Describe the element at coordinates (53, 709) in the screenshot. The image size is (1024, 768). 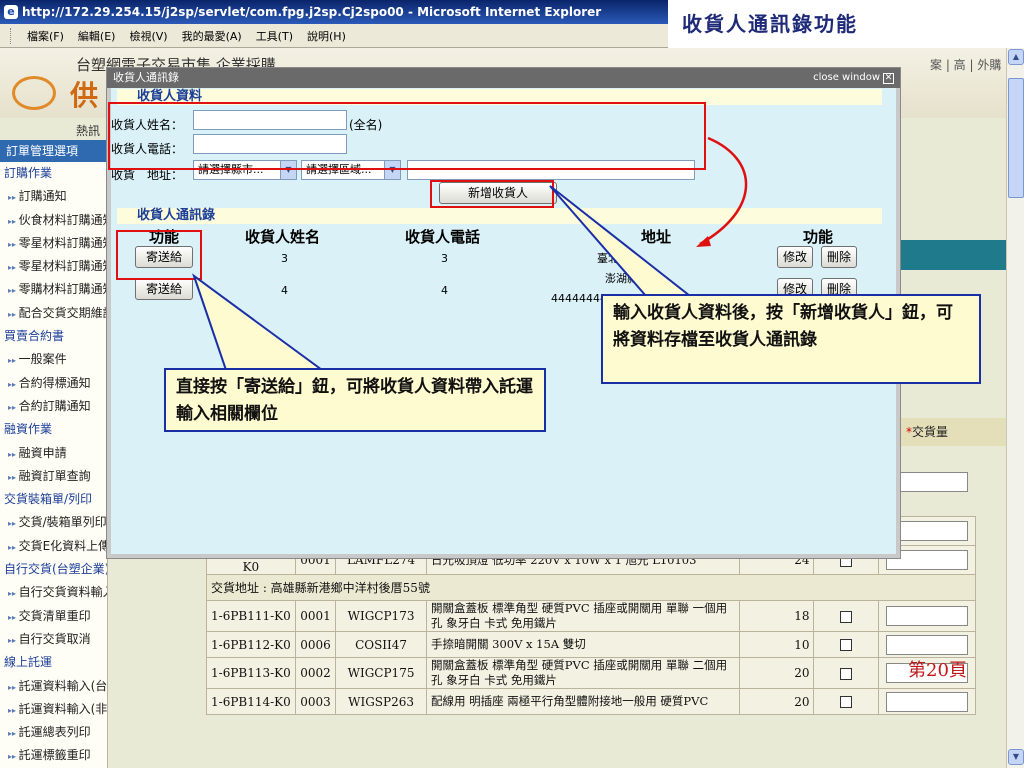
I see `sidebar-item: 託運資料輸入(非台塑企業)` at that location.